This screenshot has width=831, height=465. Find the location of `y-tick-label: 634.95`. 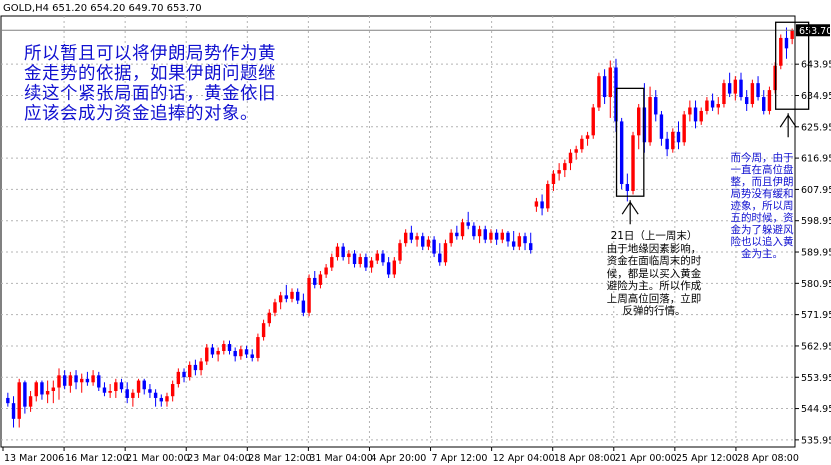

y-tick-label: 634.95 is located at coordinates (816, 96).